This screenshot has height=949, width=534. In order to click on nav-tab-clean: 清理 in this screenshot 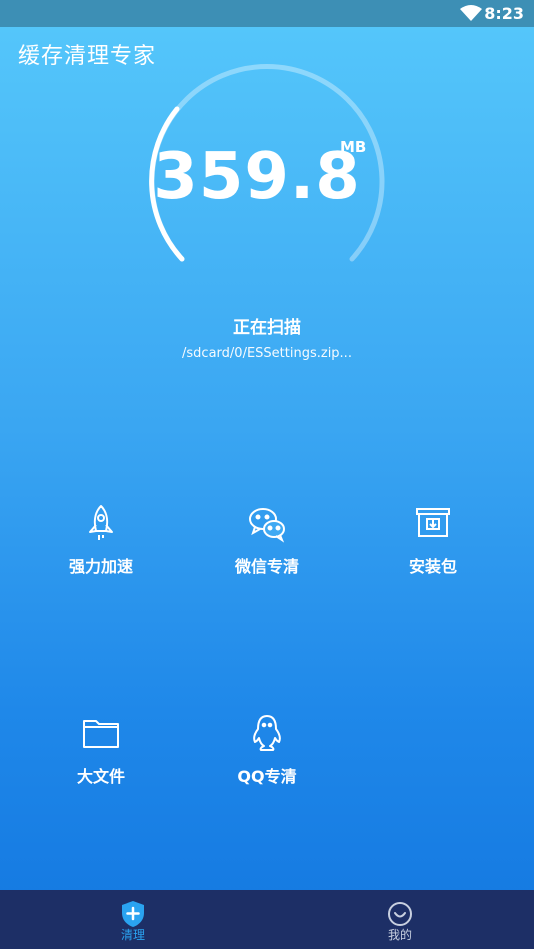, I will do `click(133, 919)`.